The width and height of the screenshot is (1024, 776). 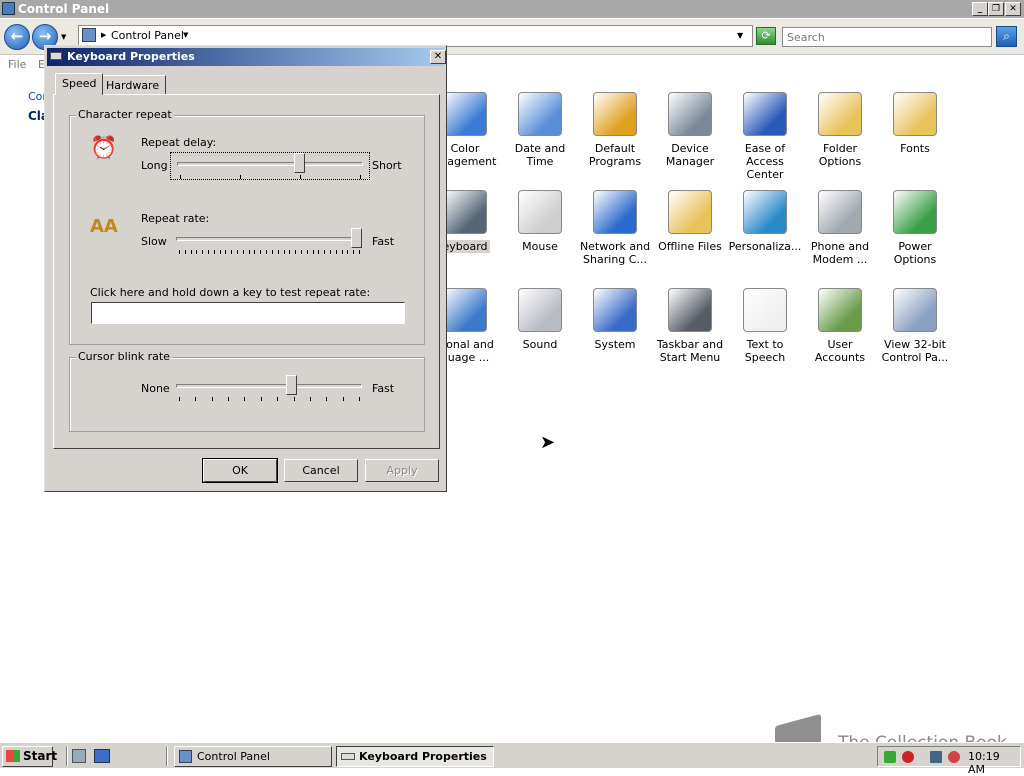 I want to click on task-control-panel: Control Panel, so click(x=253, y=756).